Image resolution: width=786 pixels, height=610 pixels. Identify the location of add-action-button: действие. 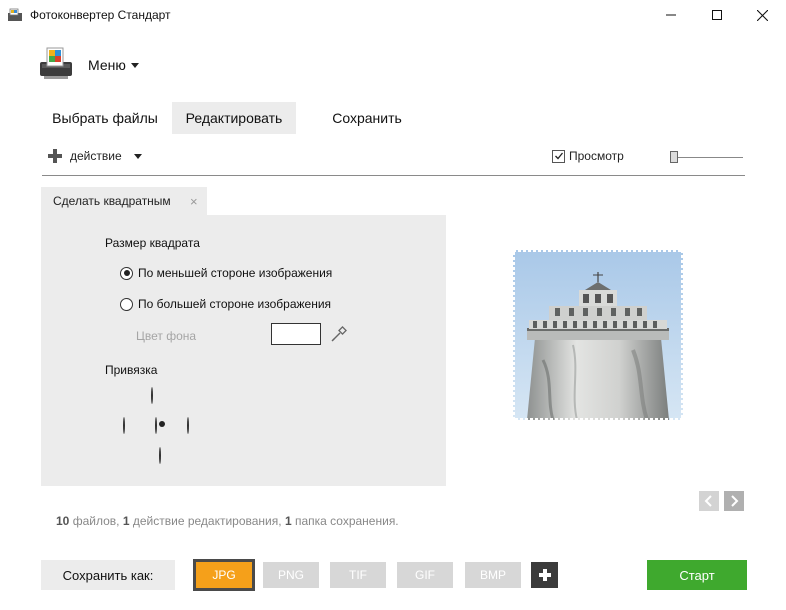
(95, 156).